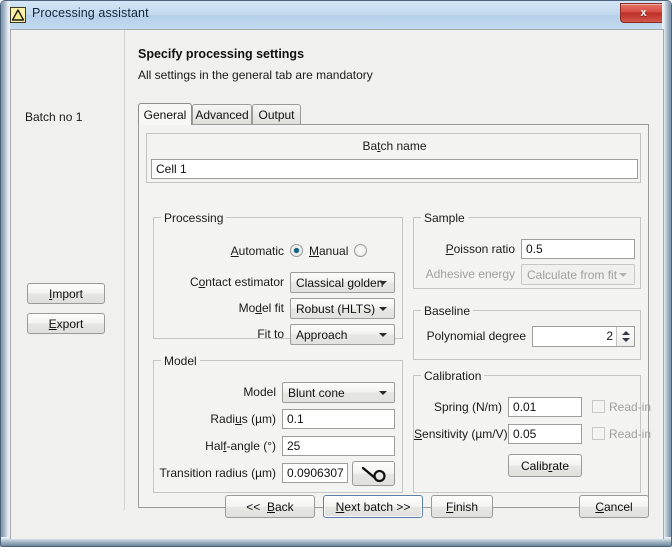  What do you see at coordinates (315, 473) in the screenshot?
I see `transition-radius-input` at bounding box center [315, 473].